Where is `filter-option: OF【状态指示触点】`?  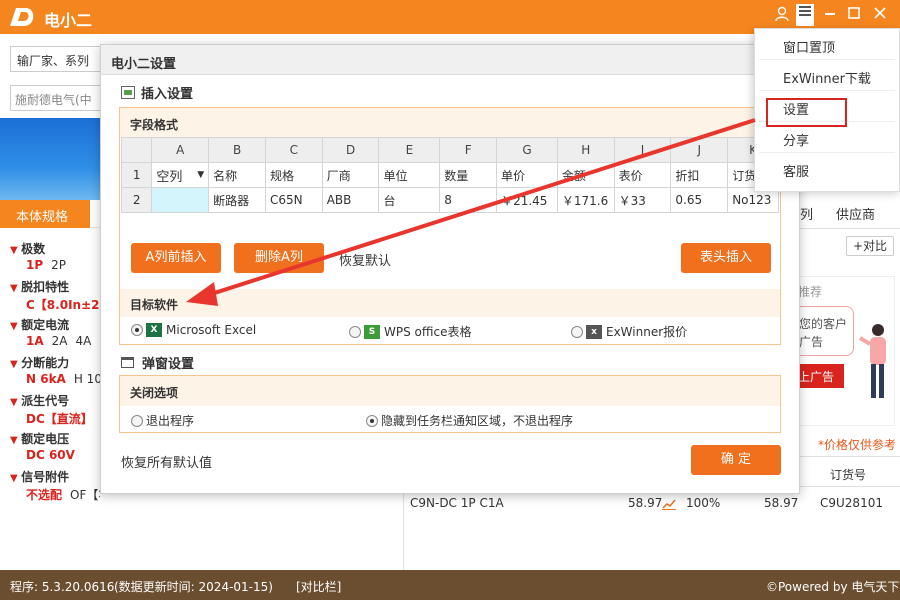
filter-option: OF【状态指示触点】 is located at coordinates (85, 495).